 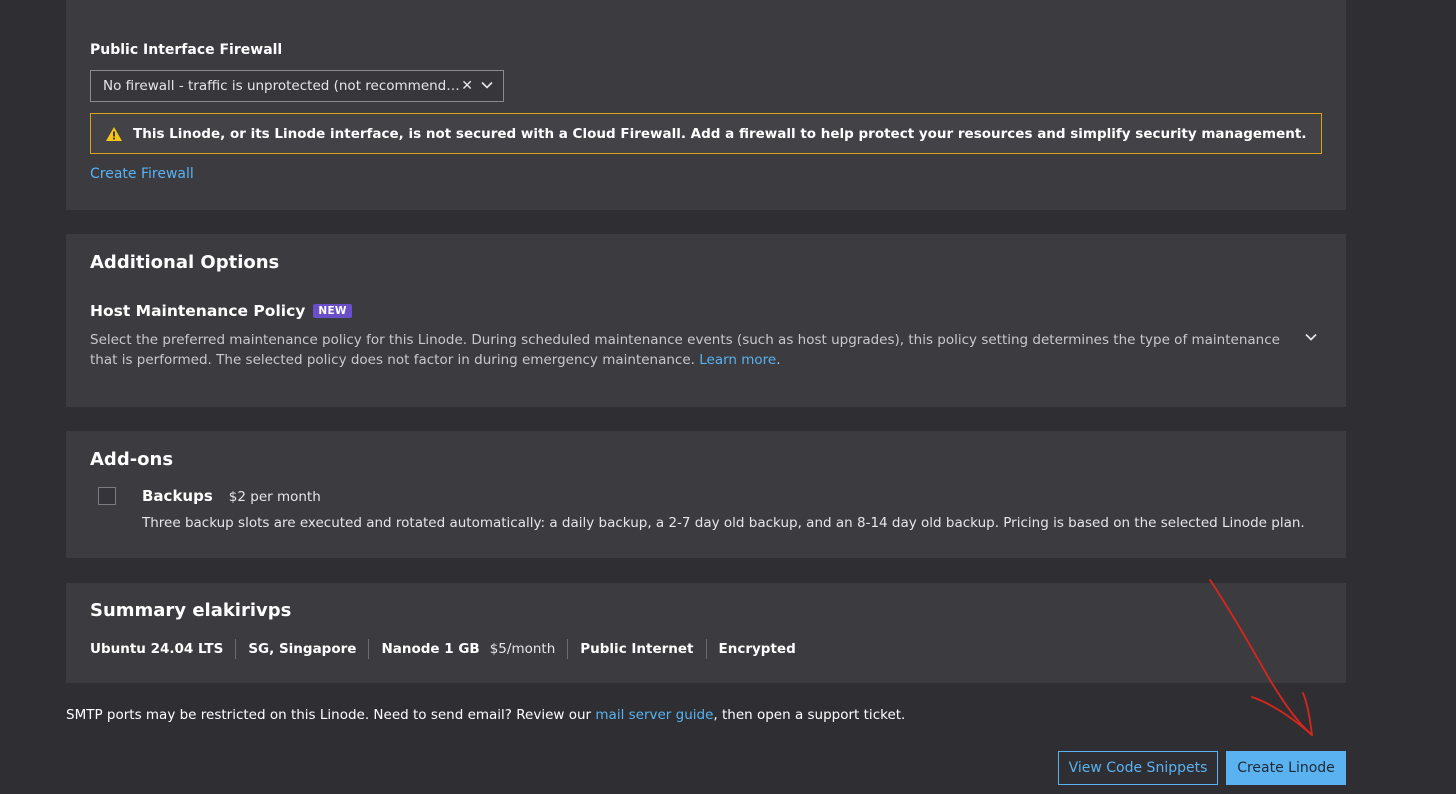 I want to click on smtp-notice-suffix: , then open a support ticket., so click(x=809, y=715).